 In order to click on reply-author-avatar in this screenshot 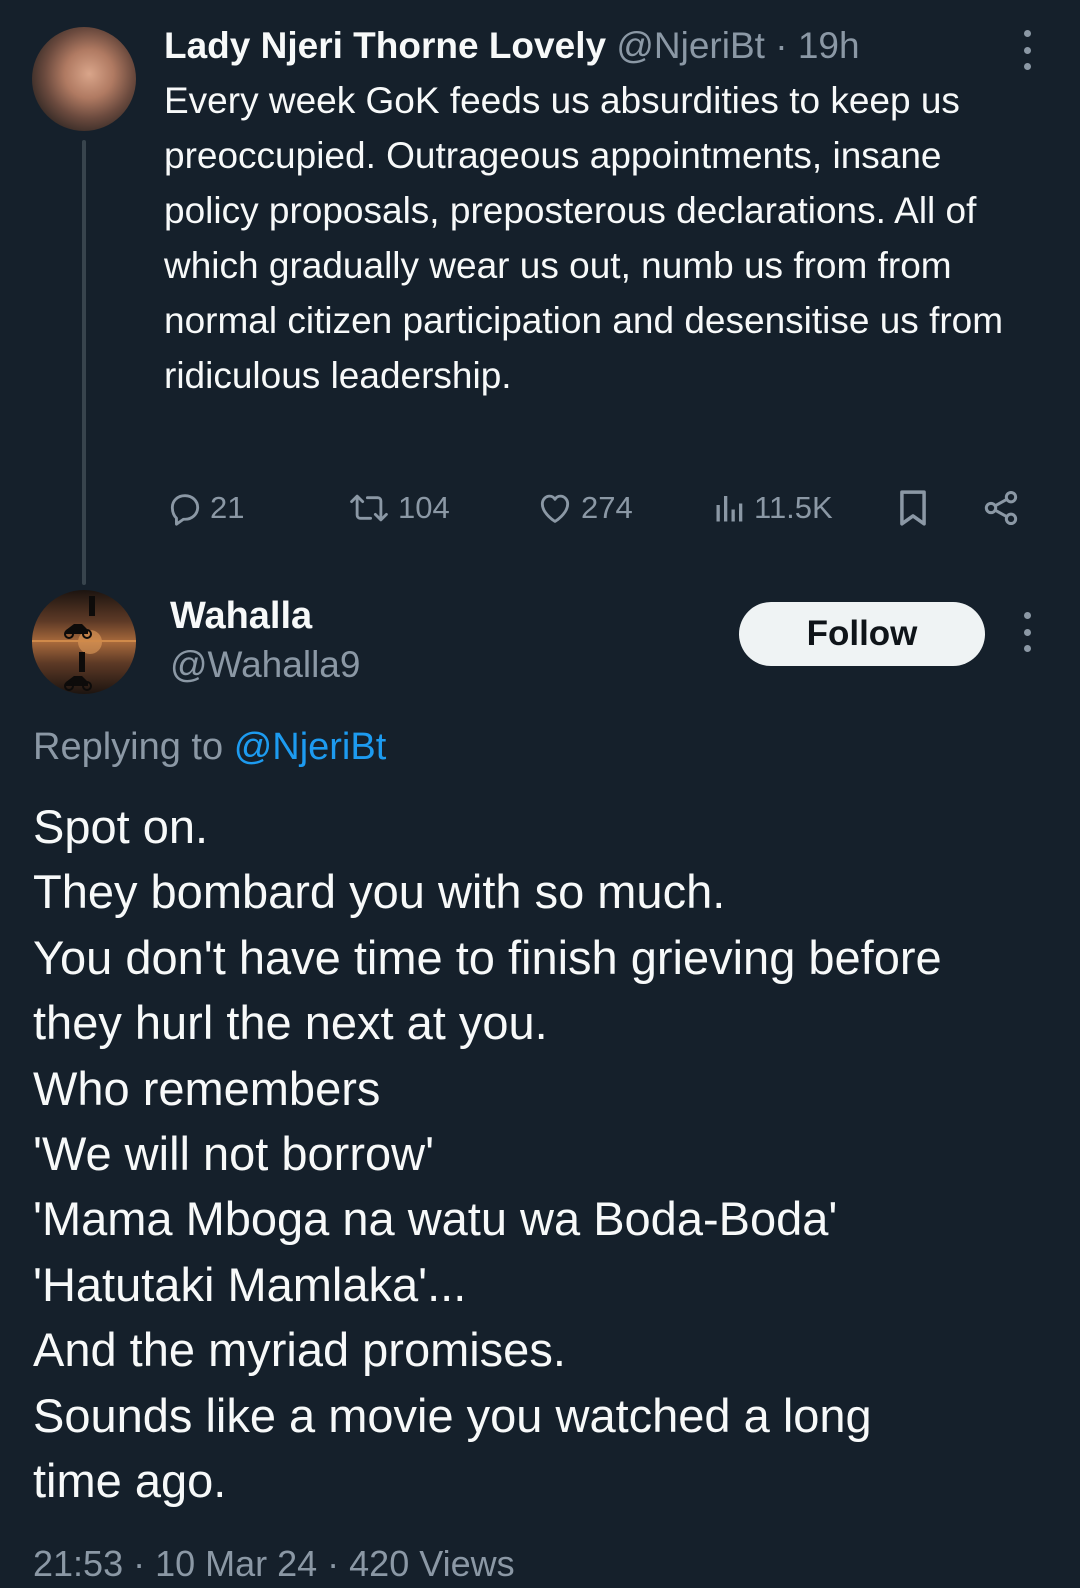, I will do `click(84, 642)`.